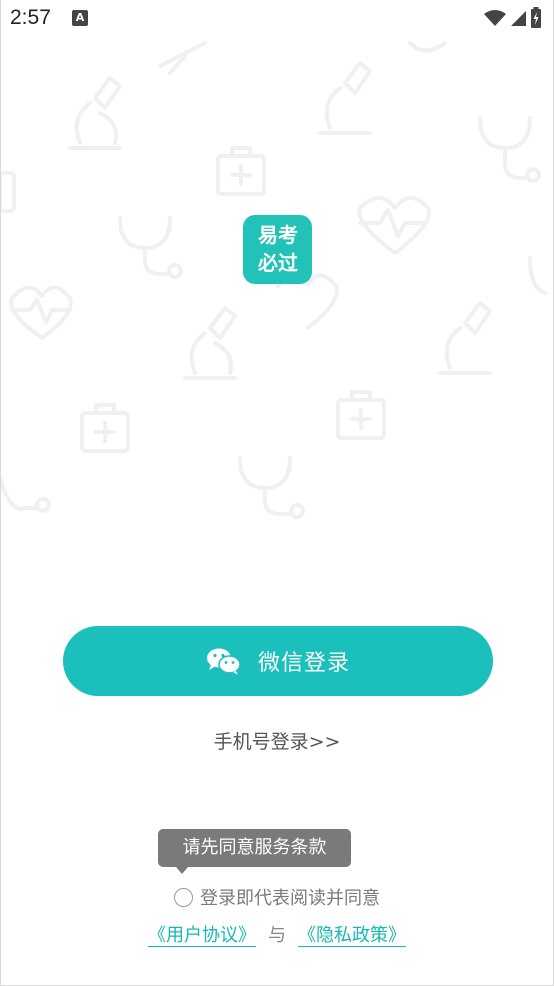  What do you see at coordinates (182, 870) in the screenshot?
I see `tooltip-arrow` at bounding box center [182, 870].